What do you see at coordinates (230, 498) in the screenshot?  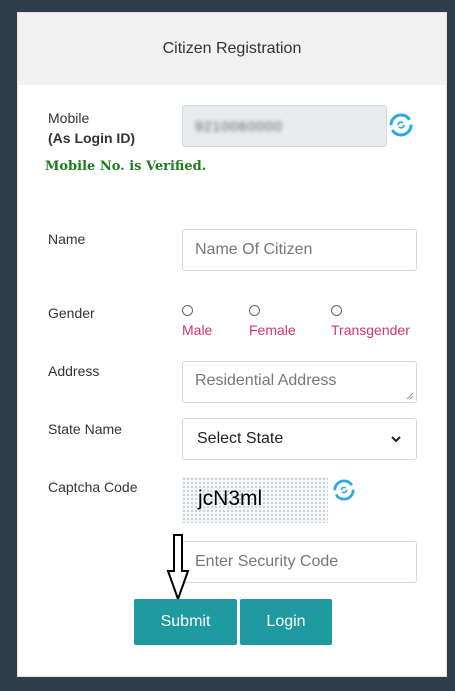 I see `captcha-code: jcN3ml` at bounding box center [230, 498].